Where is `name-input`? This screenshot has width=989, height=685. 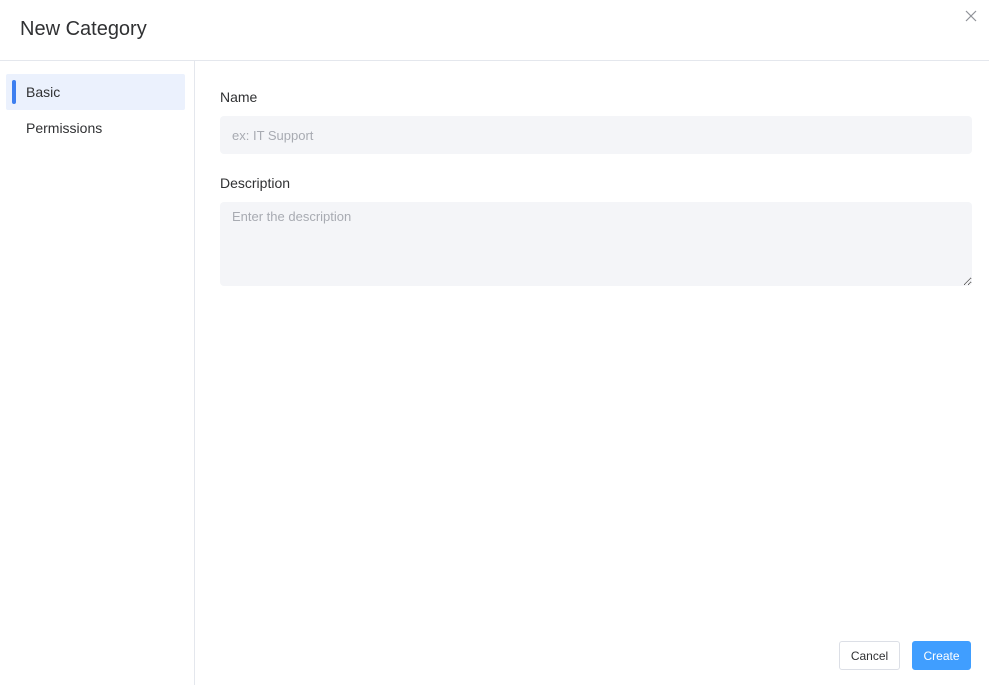 name-input is located at coordinates (596, 135).